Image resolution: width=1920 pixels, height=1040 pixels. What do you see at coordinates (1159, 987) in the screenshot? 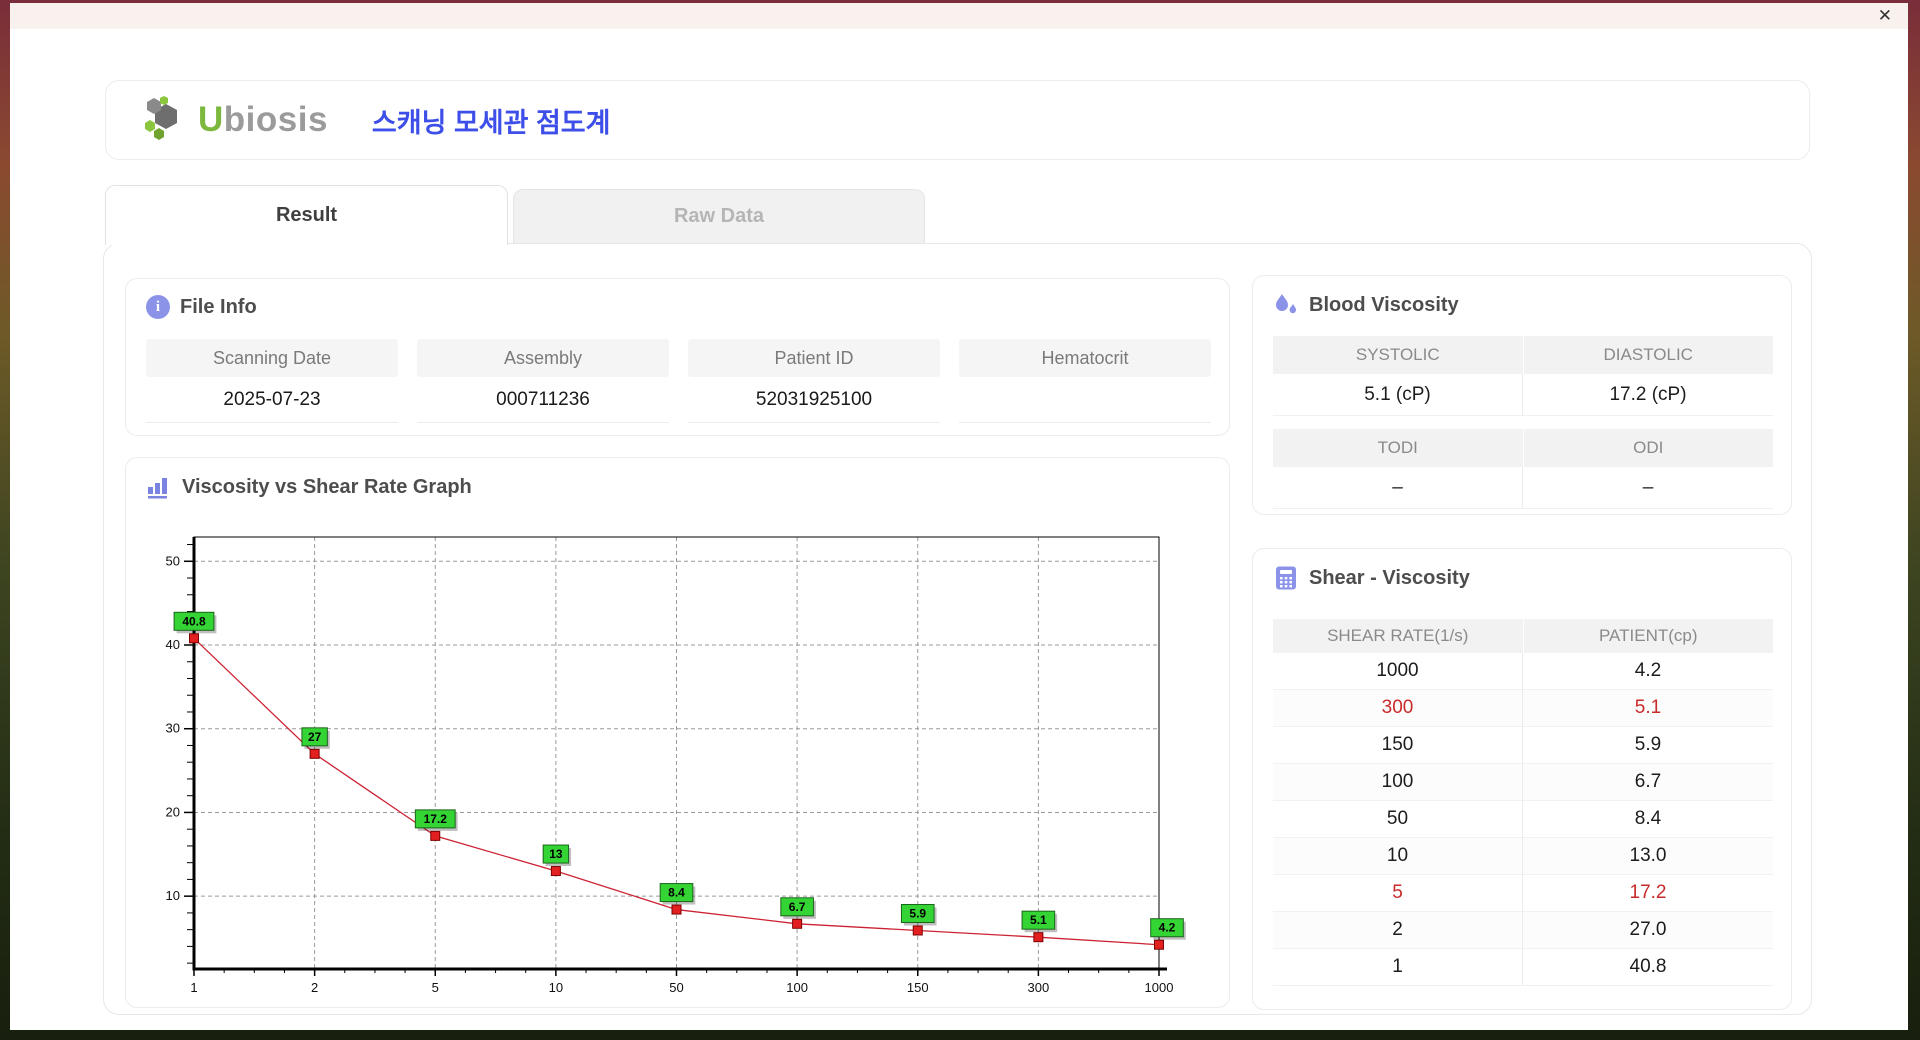
I see `svg-text: 1000` at bounding box center [1159, 987].